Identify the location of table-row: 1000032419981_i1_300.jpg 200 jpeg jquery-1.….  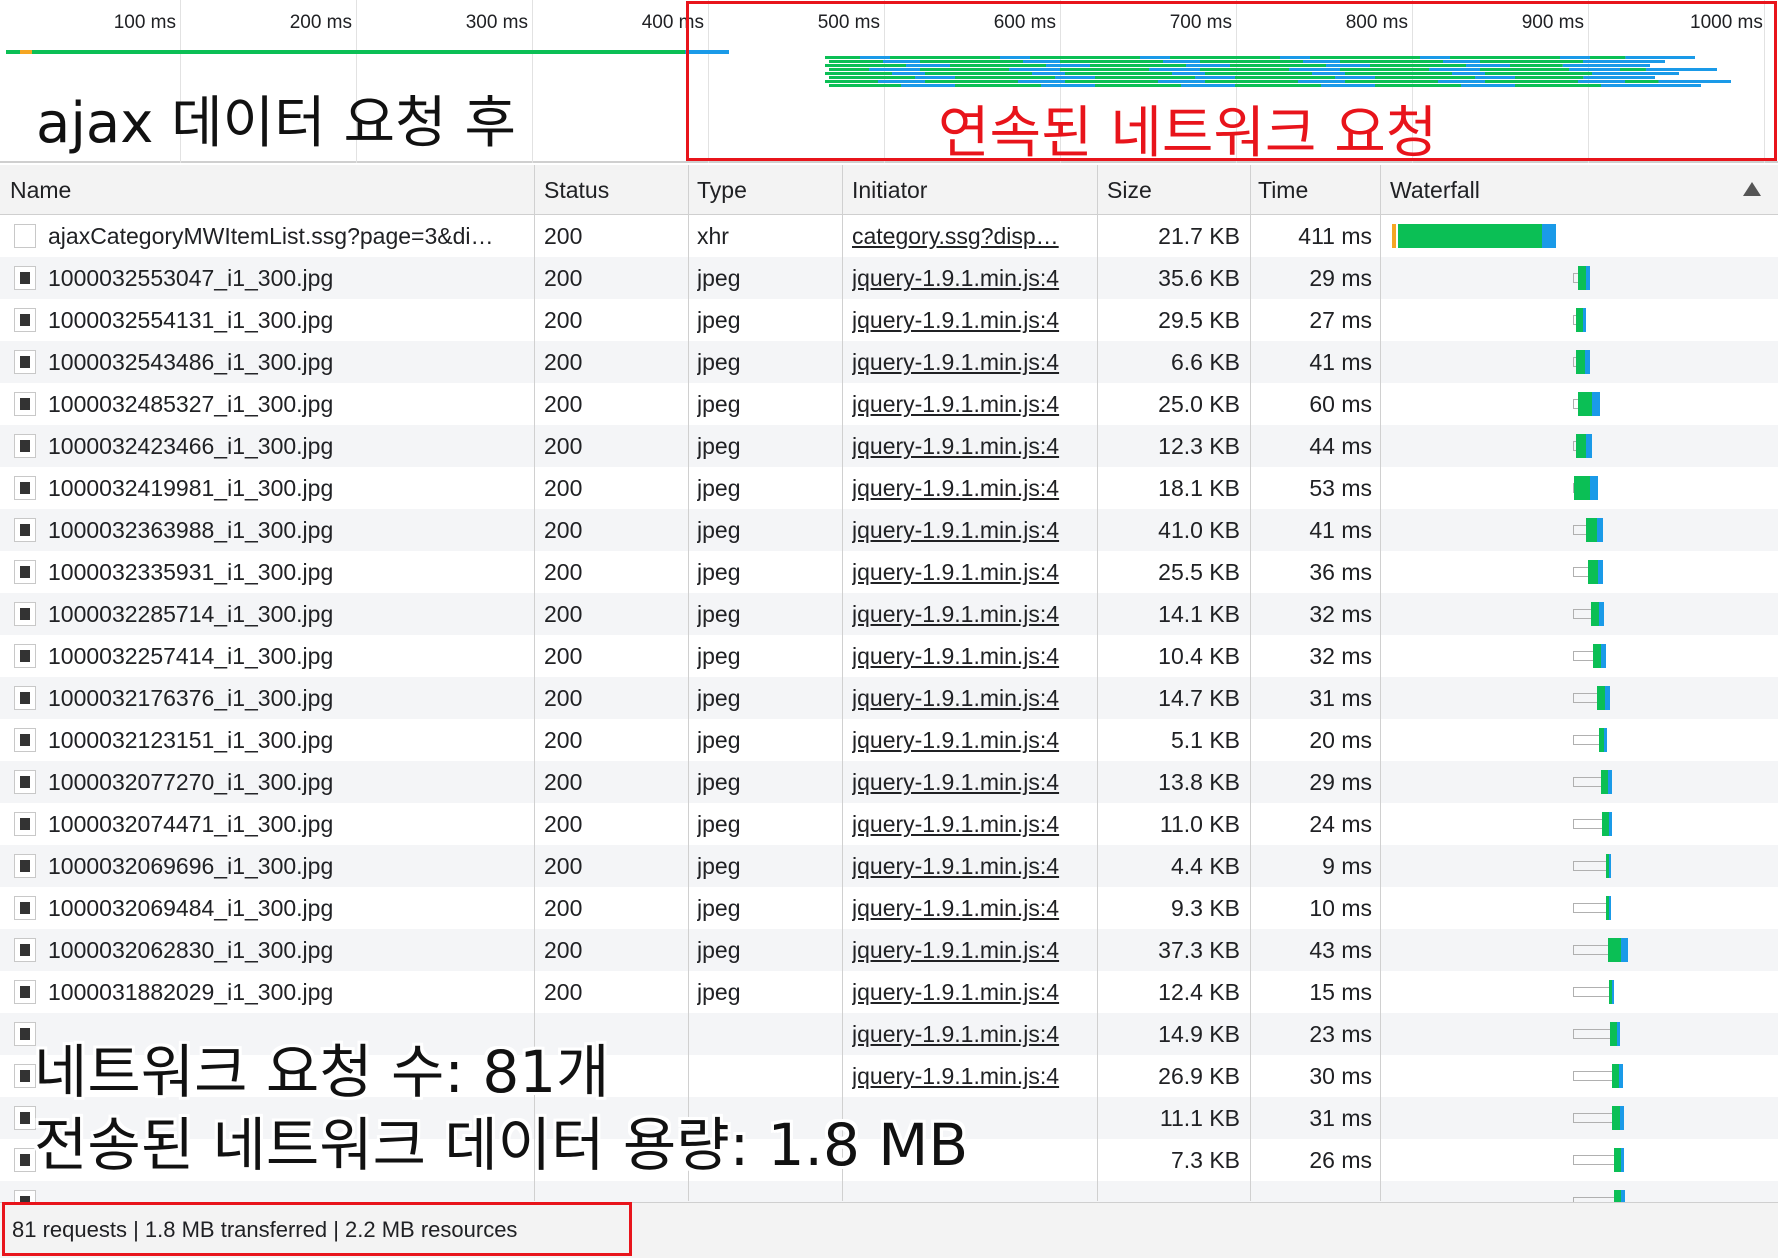
(889, 488).